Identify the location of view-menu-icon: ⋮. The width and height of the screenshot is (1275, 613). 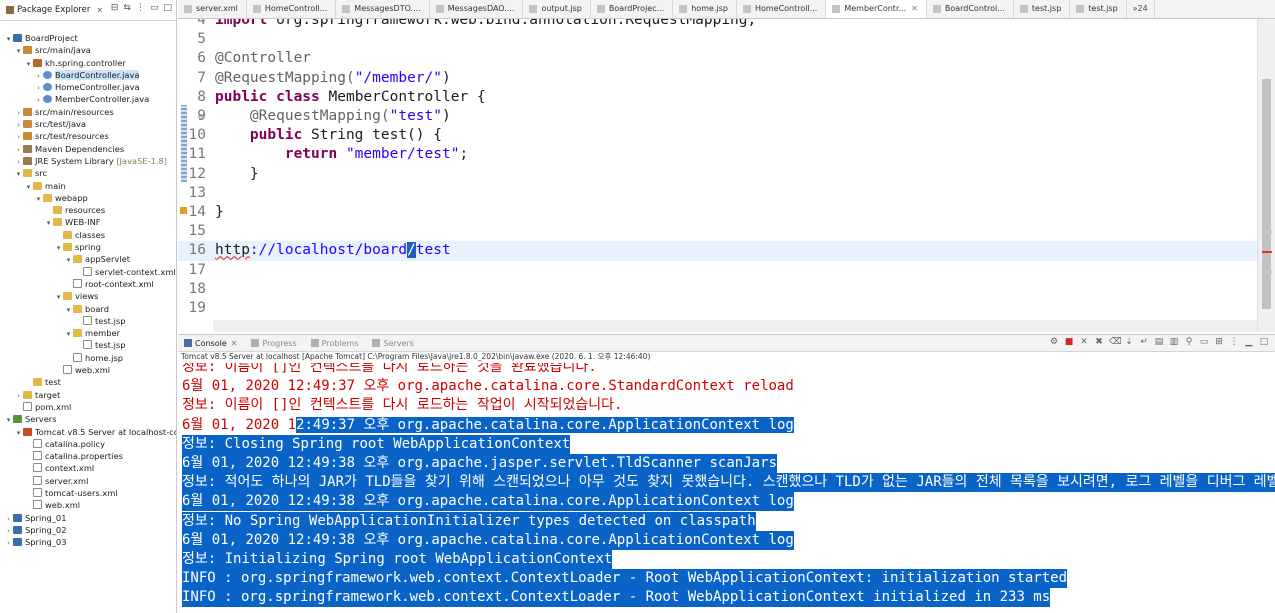
(1234, 342).